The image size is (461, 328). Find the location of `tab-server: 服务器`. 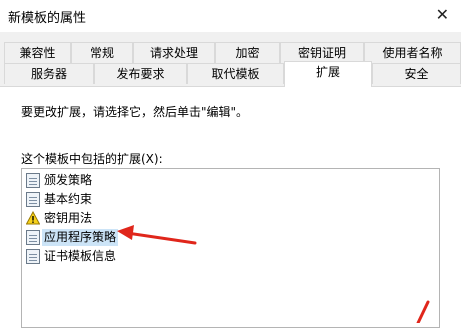

tab-server: 服务器 is located at coordinates (49, 73).